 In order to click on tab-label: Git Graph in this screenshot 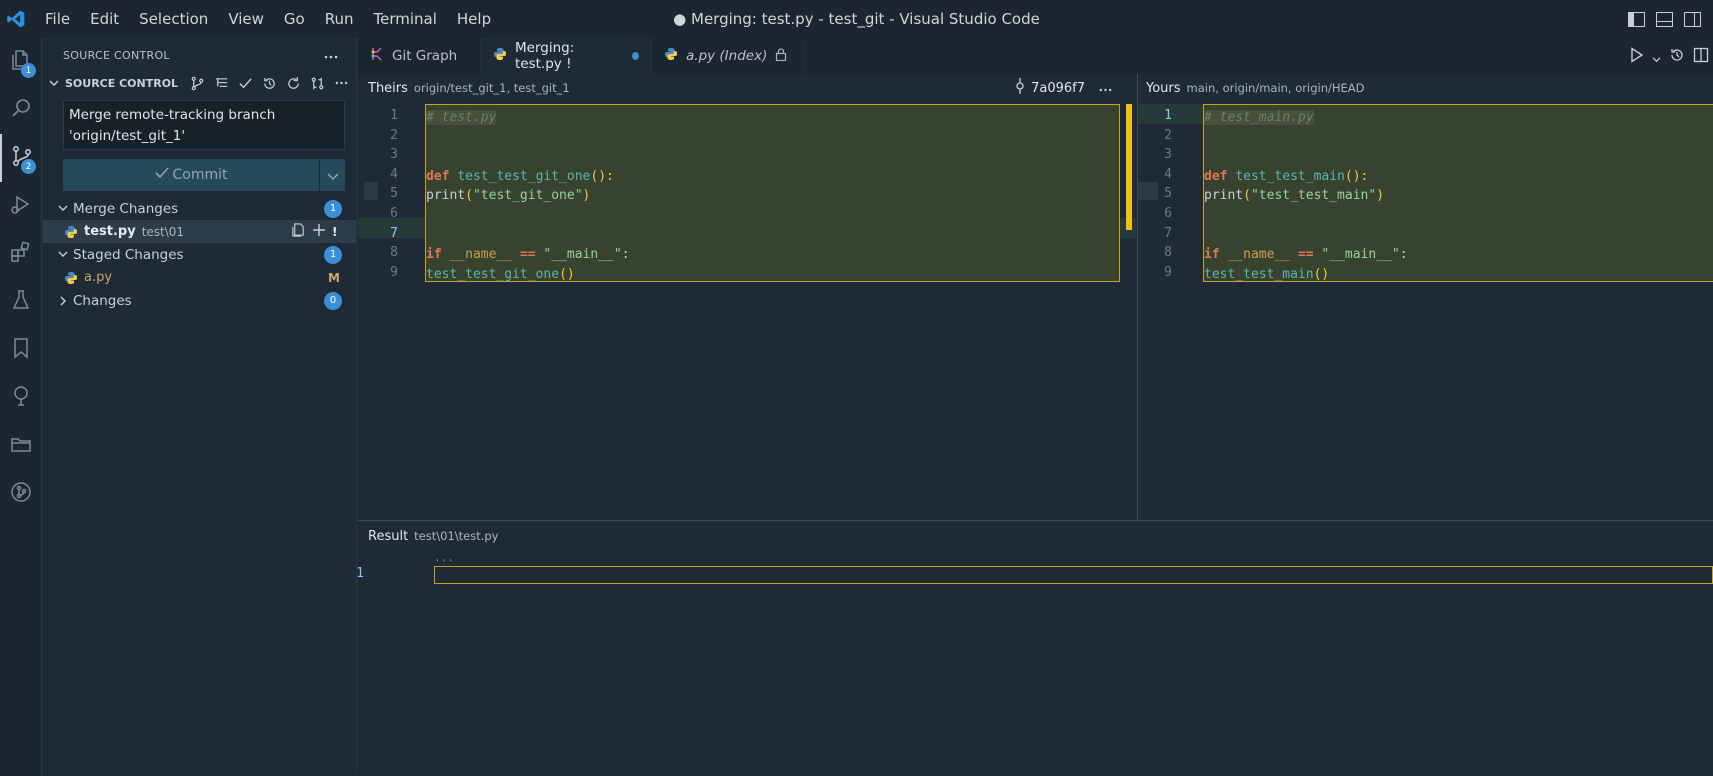, I will do `click(425, 56)`.